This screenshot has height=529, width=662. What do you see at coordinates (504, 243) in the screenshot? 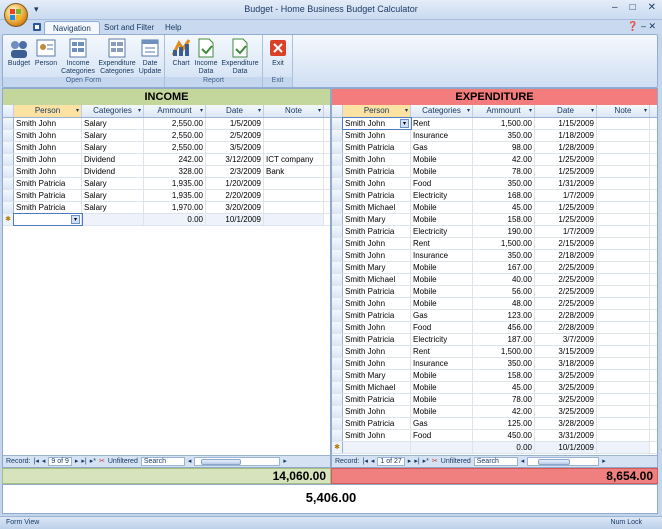
I see `cell-ammount: 1,500.00` at bounding box center [504, 243].